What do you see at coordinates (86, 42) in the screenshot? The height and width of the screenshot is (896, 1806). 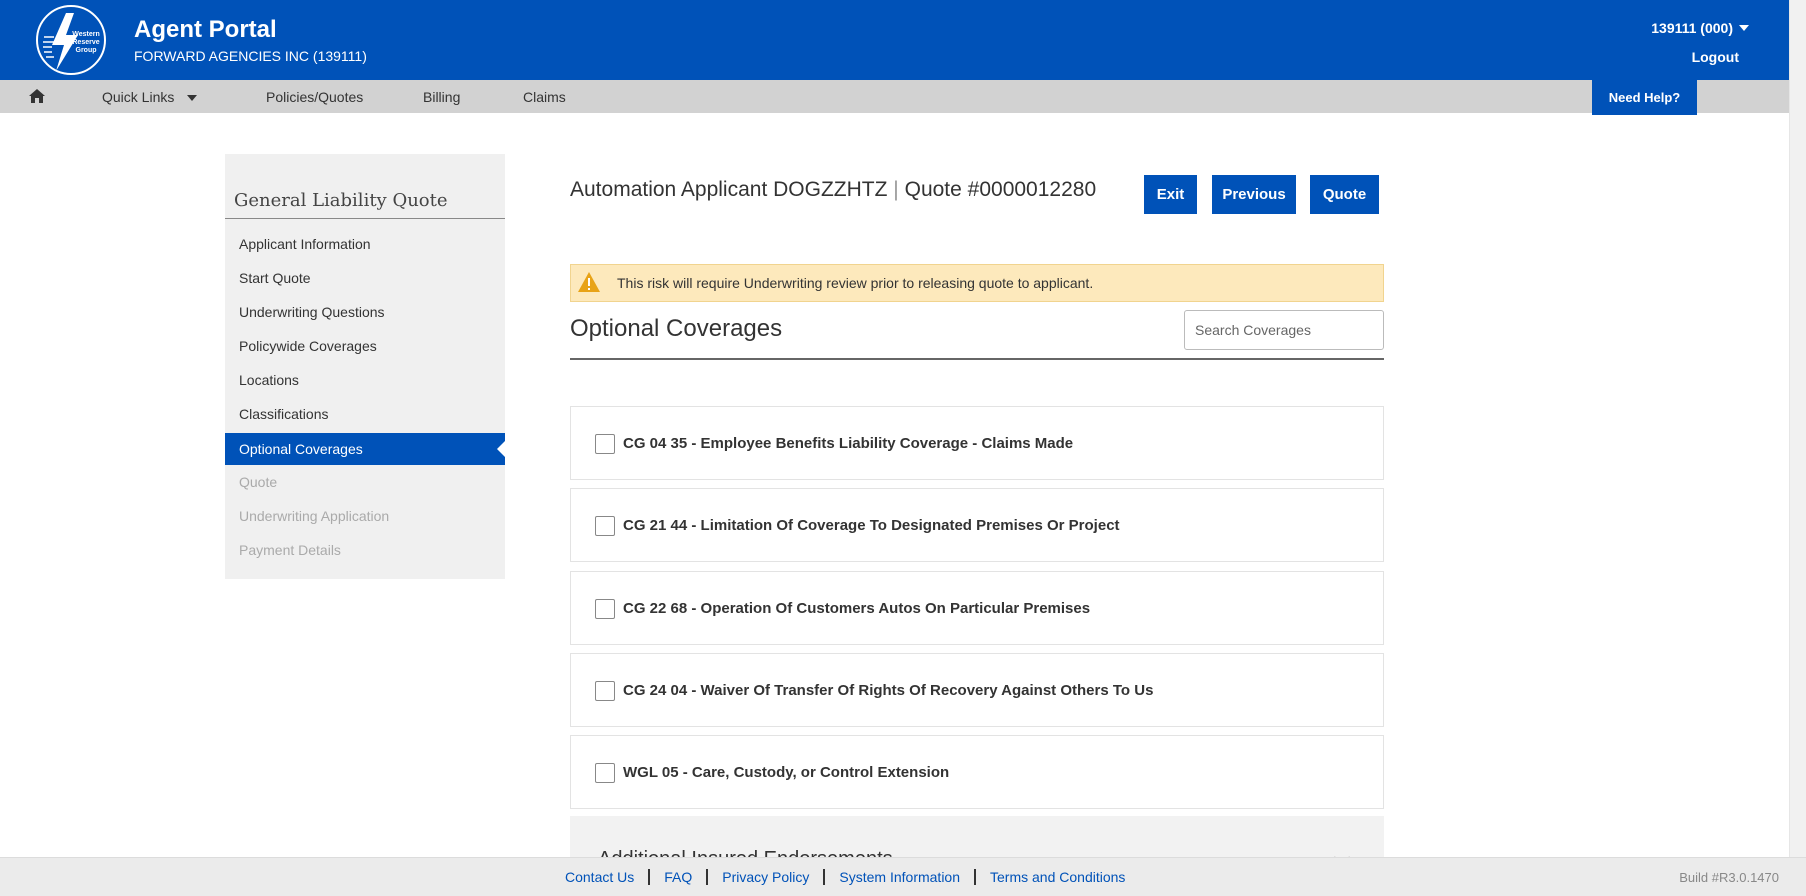 I see `logo-text: Western Reserve Group` at bounding box center [86, 42].